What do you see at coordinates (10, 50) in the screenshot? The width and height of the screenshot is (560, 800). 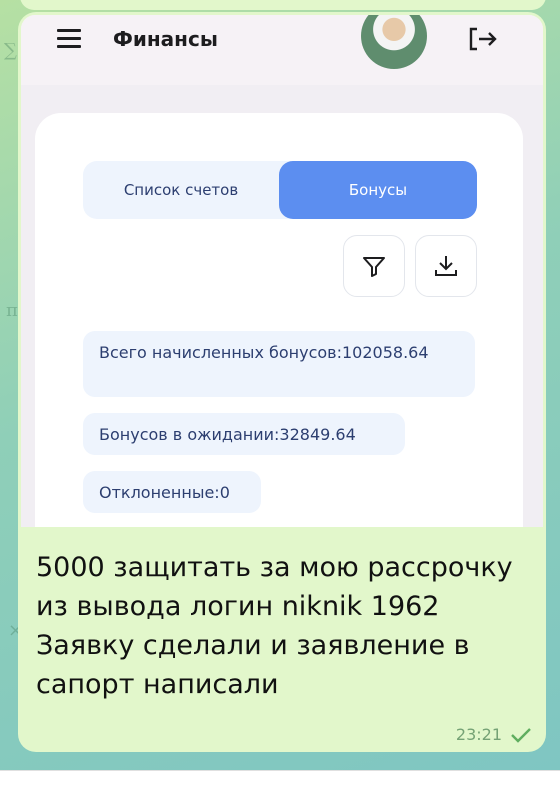 I see `doodle: ∑` at bounding box center [10, 50].